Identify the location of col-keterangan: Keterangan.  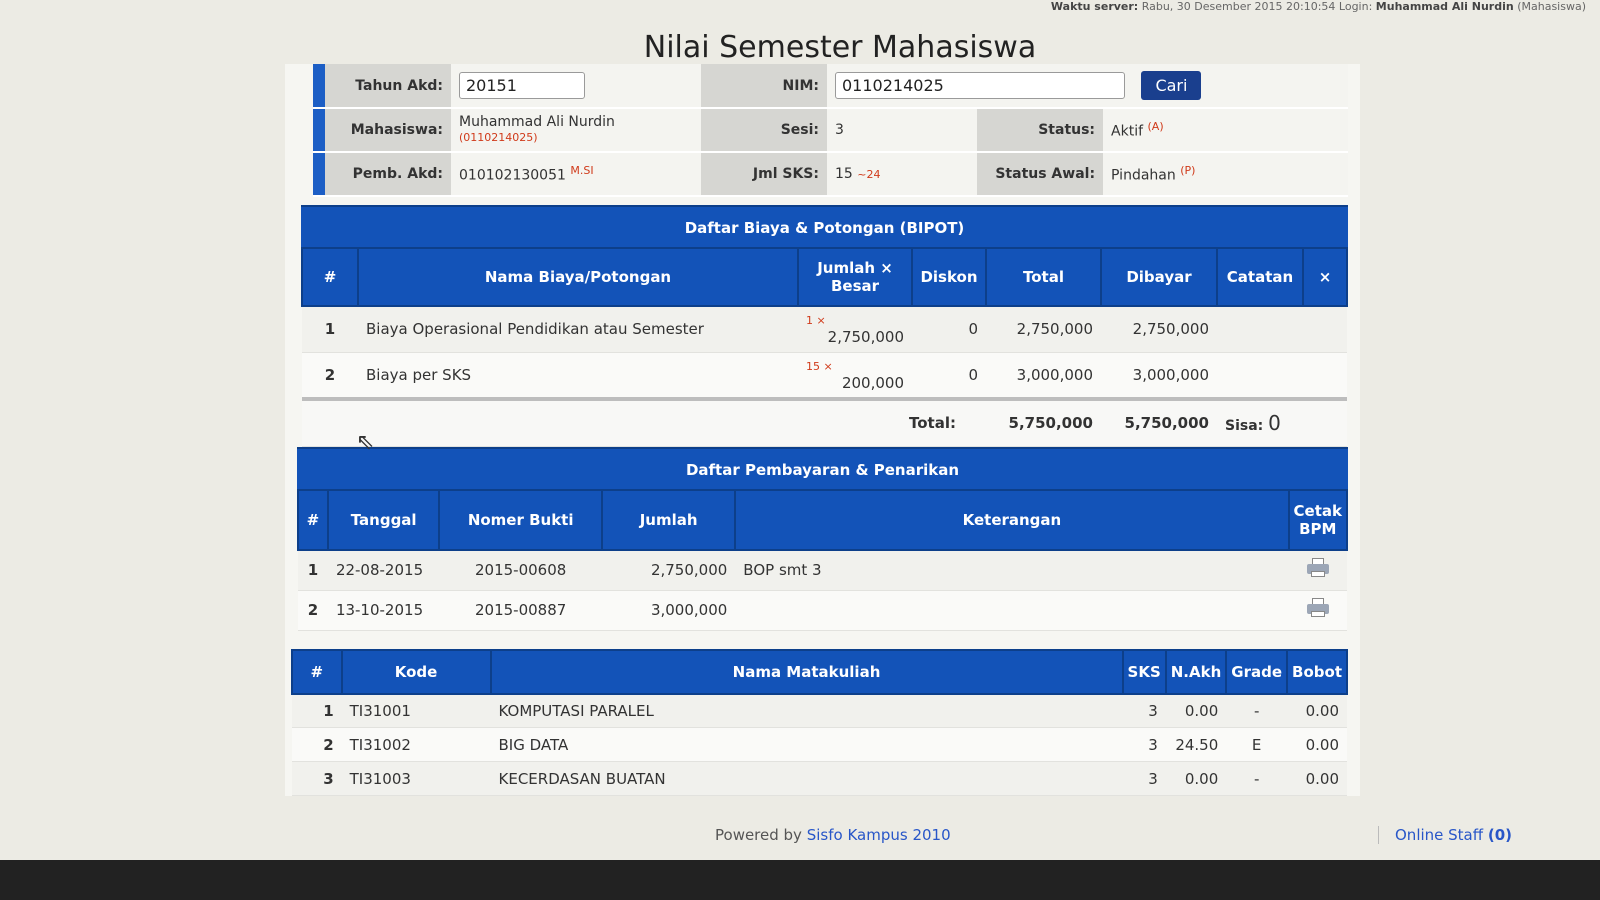
(1012, 520).